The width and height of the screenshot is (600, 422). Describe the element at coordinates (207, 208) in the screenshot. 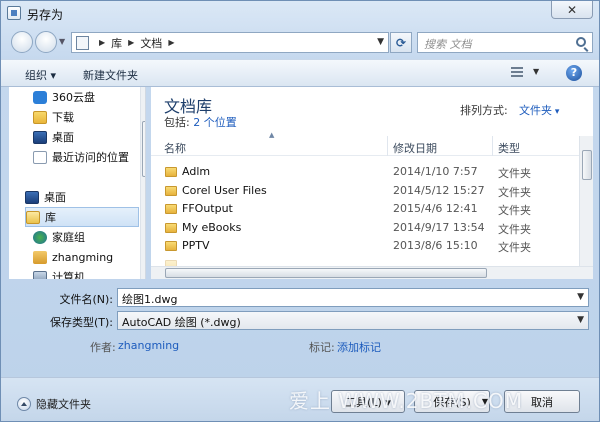

I see `file-name: FFOutput` at that location.